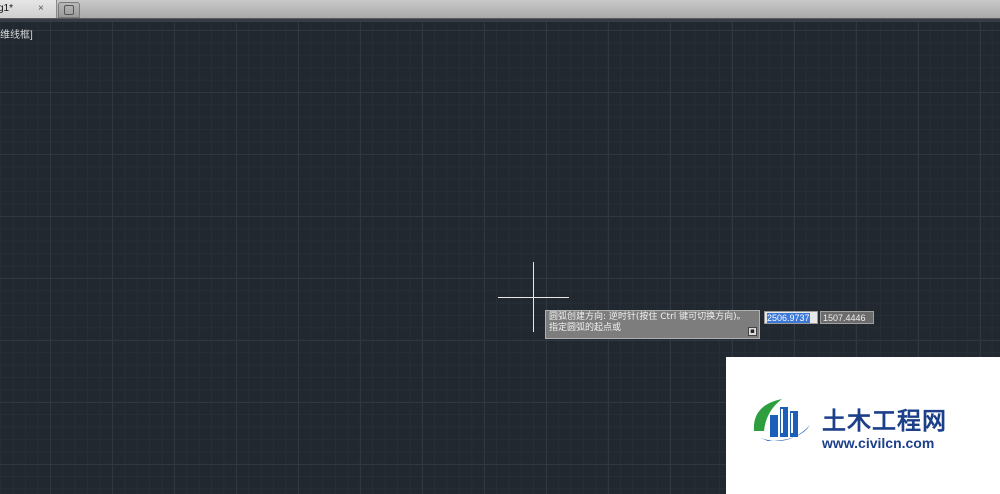  What do you see at coordinates (7, 8) in the screenshot?
I see `tab-drawing-label: g1*` at bounding box center [7, 8].